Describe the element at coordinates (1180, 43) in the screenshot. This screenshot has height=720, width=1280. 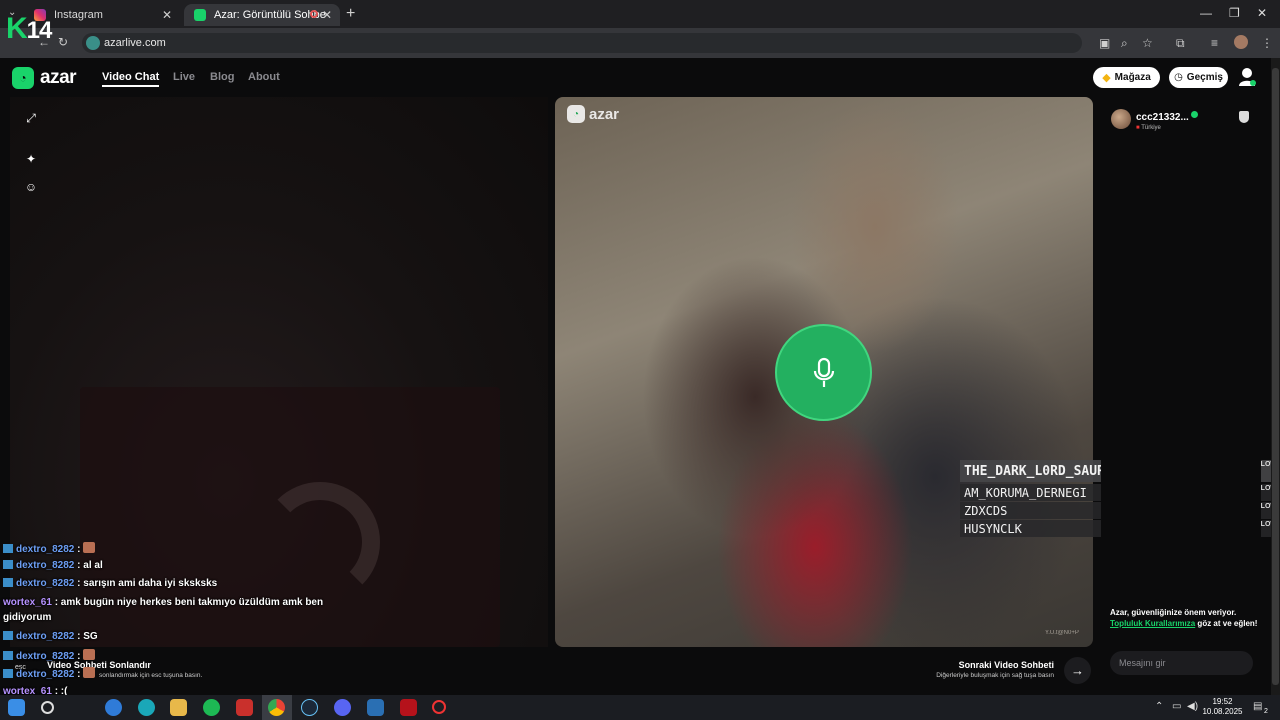
I see `extensions-icon: ⧉` at that location.